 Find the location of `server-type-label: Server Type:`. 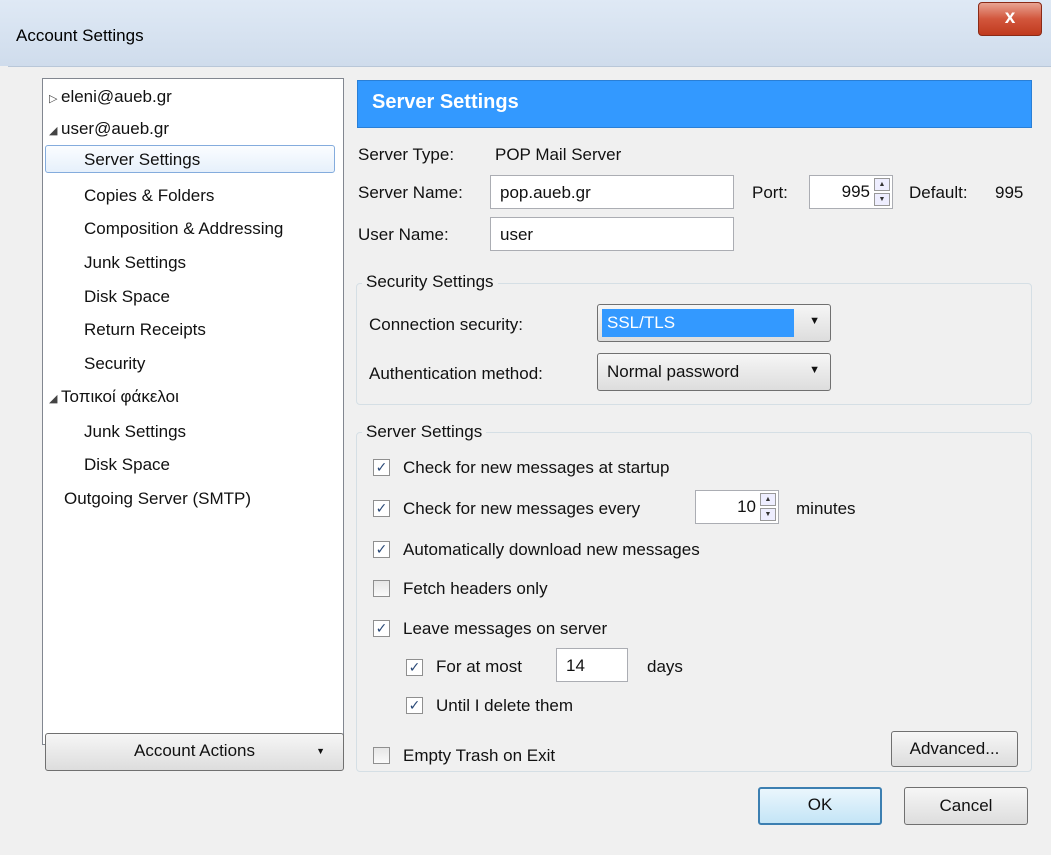

server-type-label: Server Type: is located at coordinates (406, 154).